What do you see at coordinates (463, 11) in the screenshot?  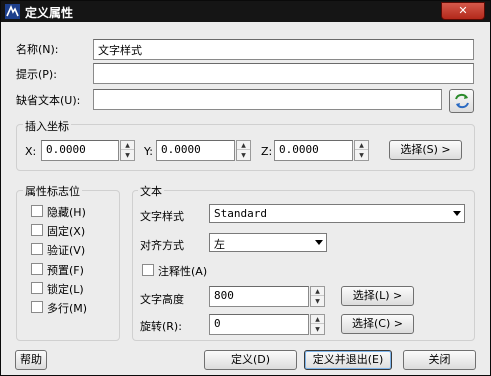 I see `close-window-button: ✕` at bounding box center [463, 11].